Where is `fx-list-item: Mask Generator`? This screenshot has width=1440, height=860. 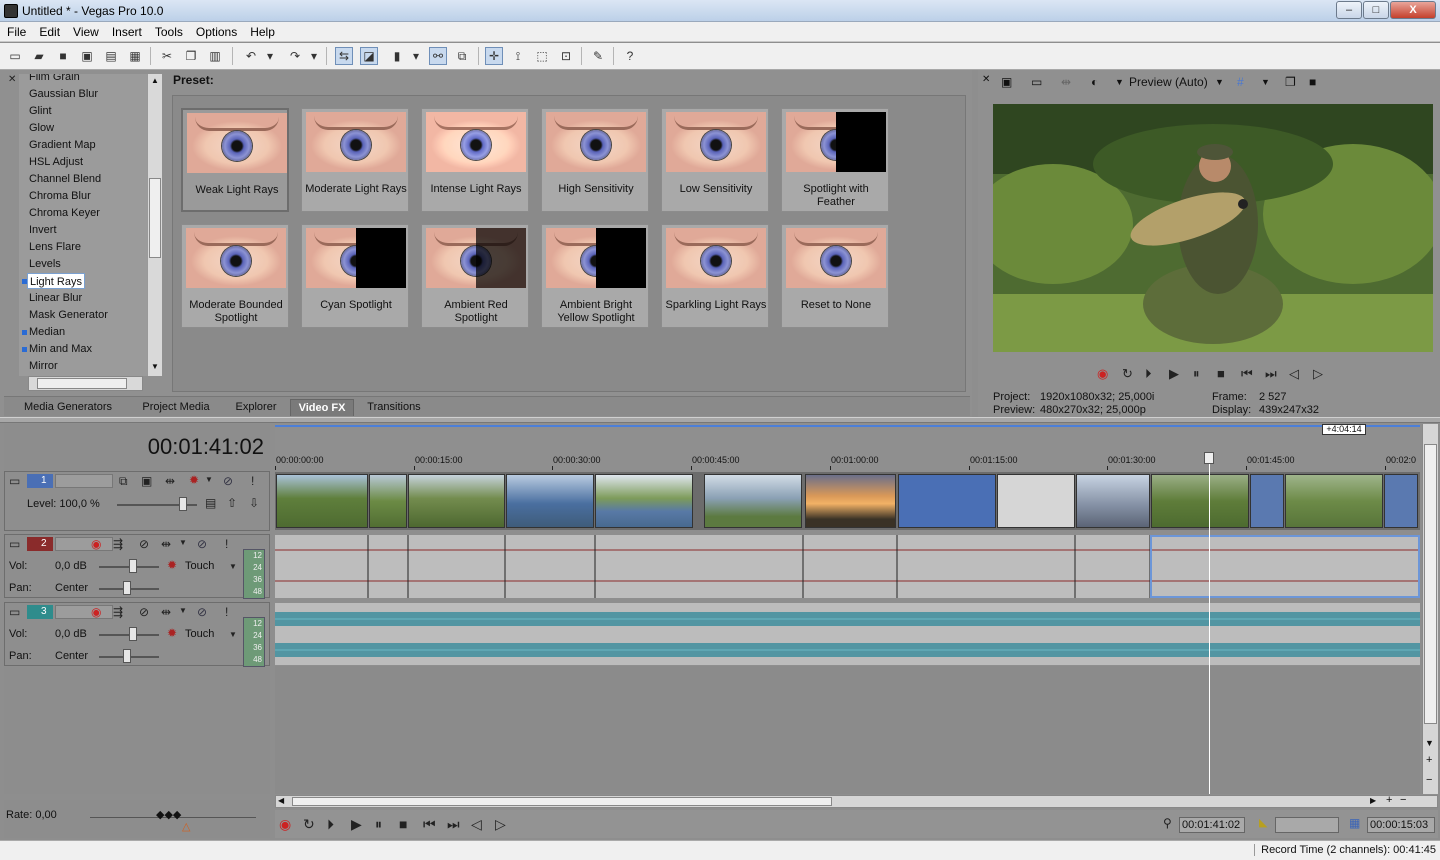 fx-list-item: Mask Generator is located at coordinates (68, 315).